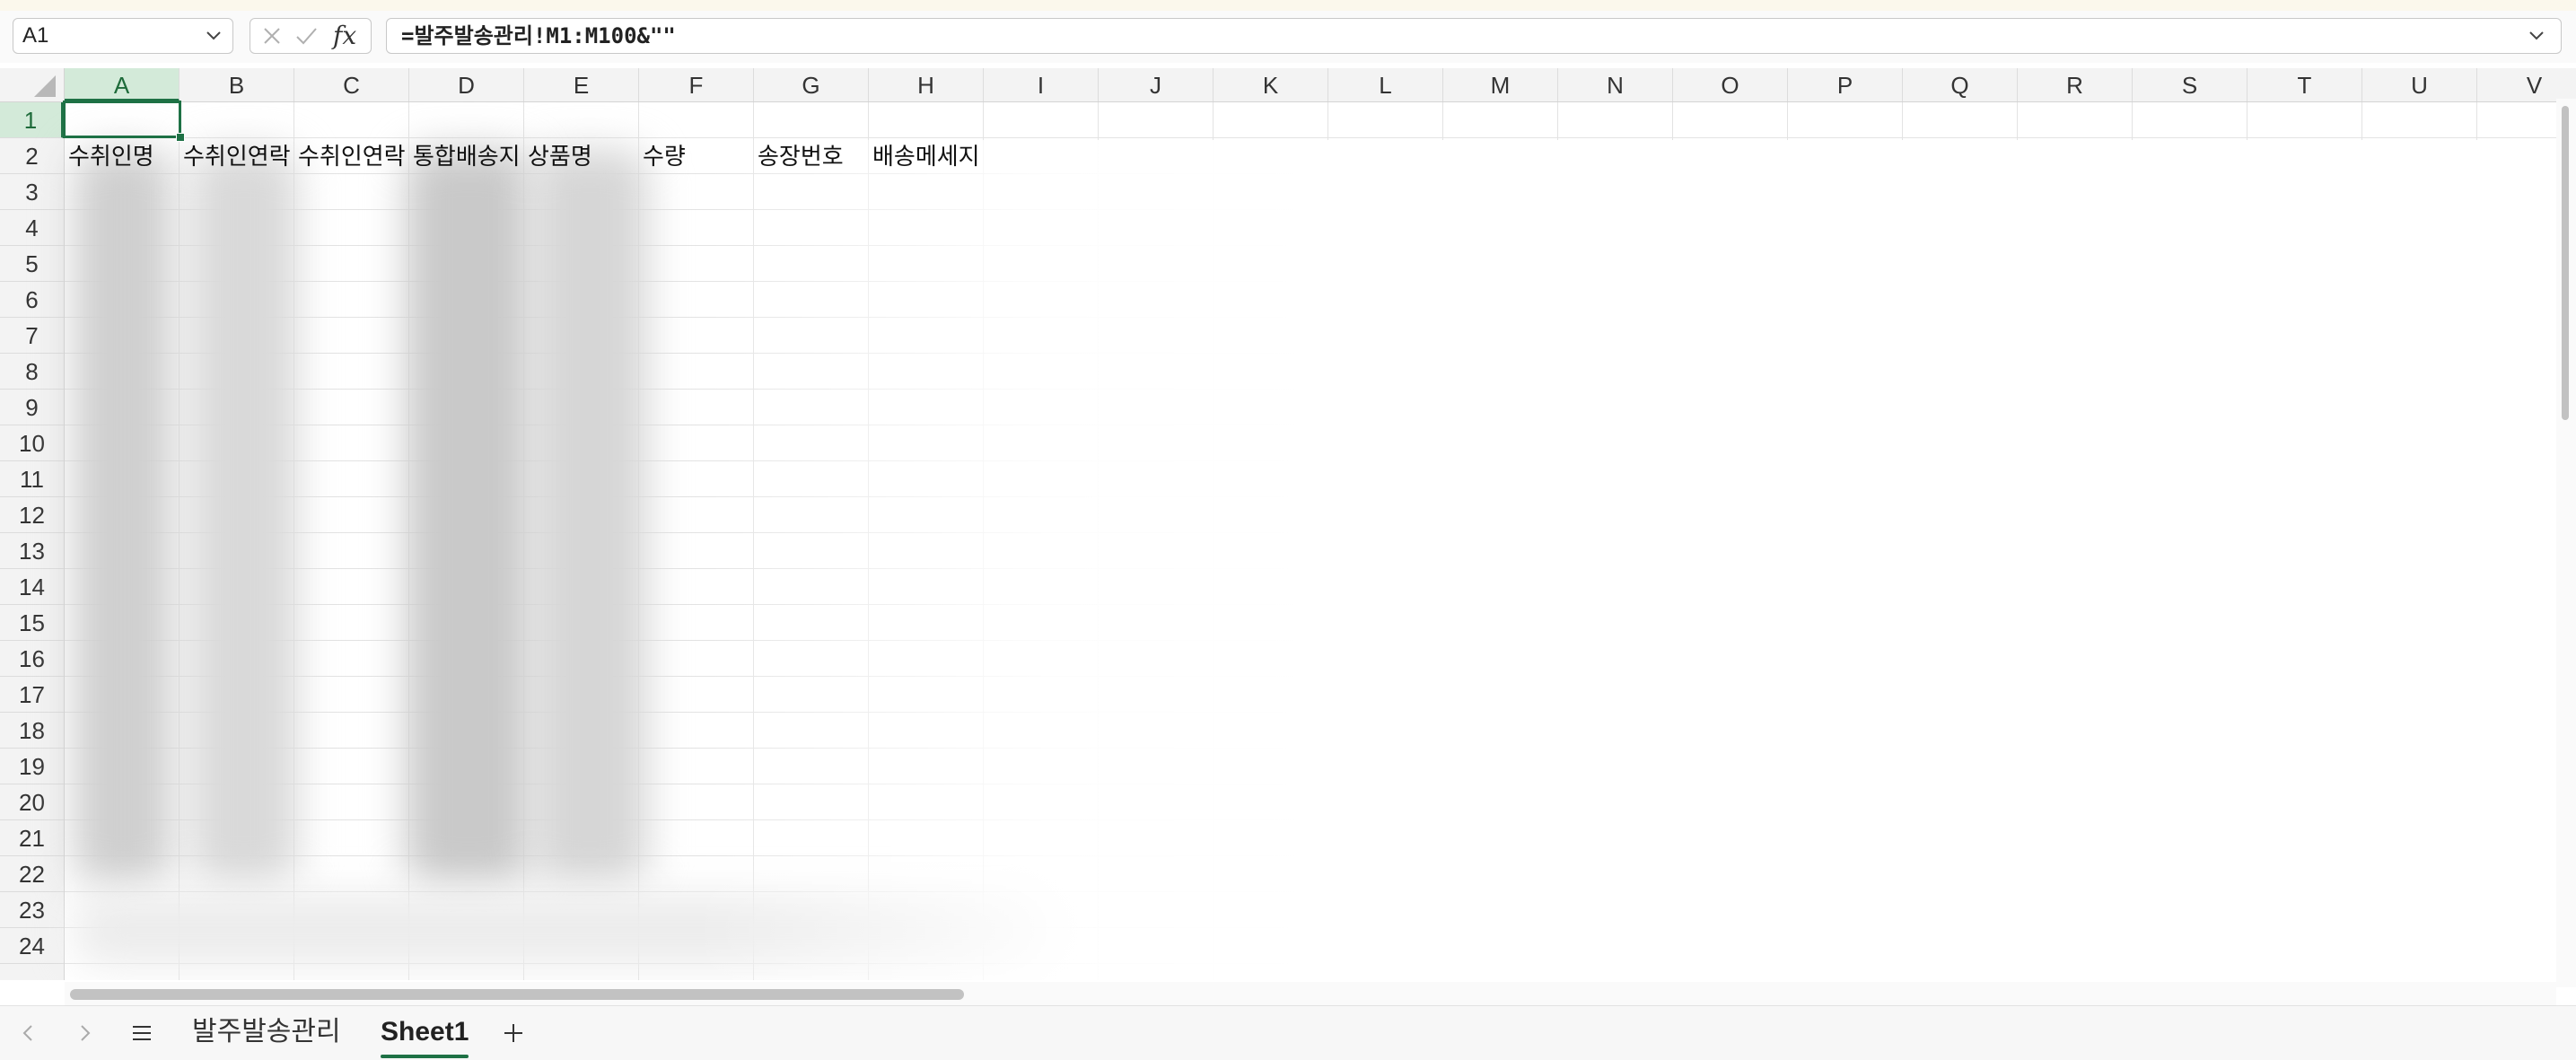 This screenshot has height=1060, width=2576. Describe the element at coordinates (2419, 84) in the screenshot. I see `column-header-u: U` at that location.